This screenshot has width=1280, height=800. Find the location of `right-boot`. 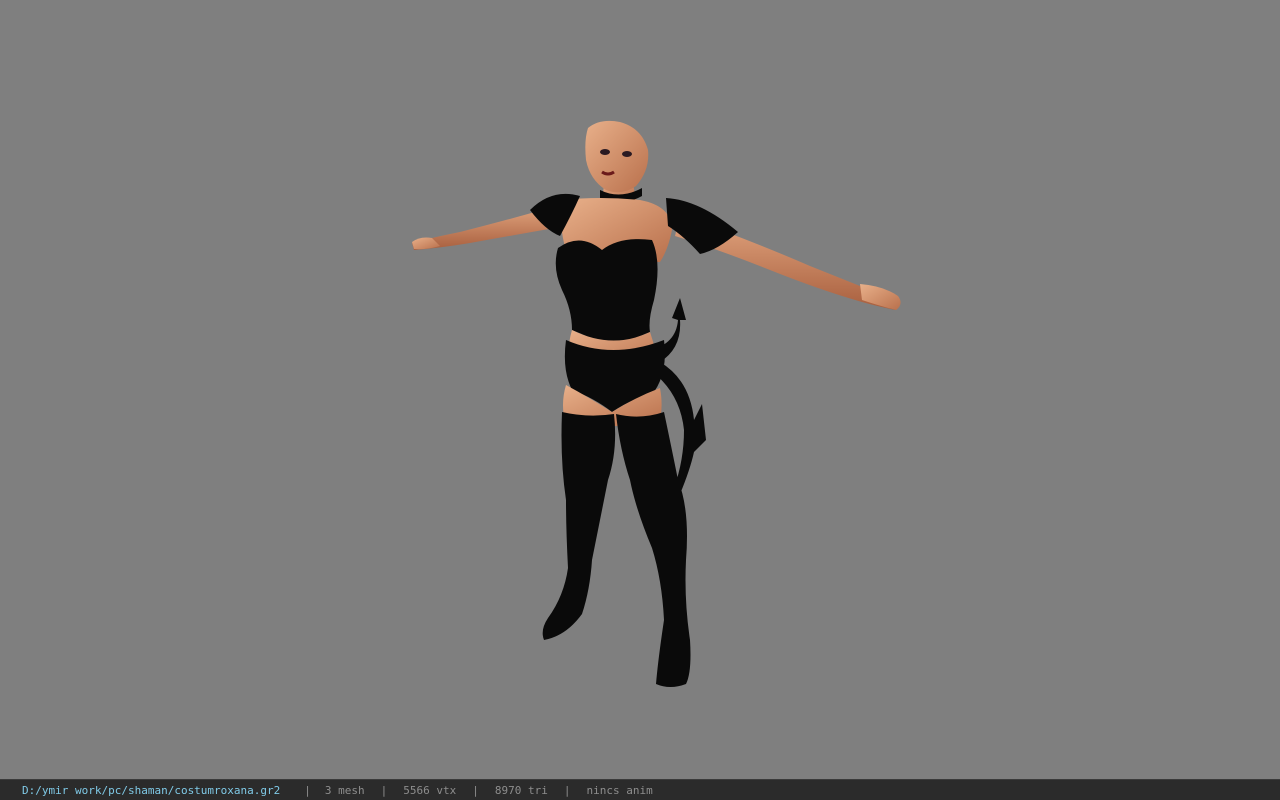

right-boot is located at coordinates (653, 549).